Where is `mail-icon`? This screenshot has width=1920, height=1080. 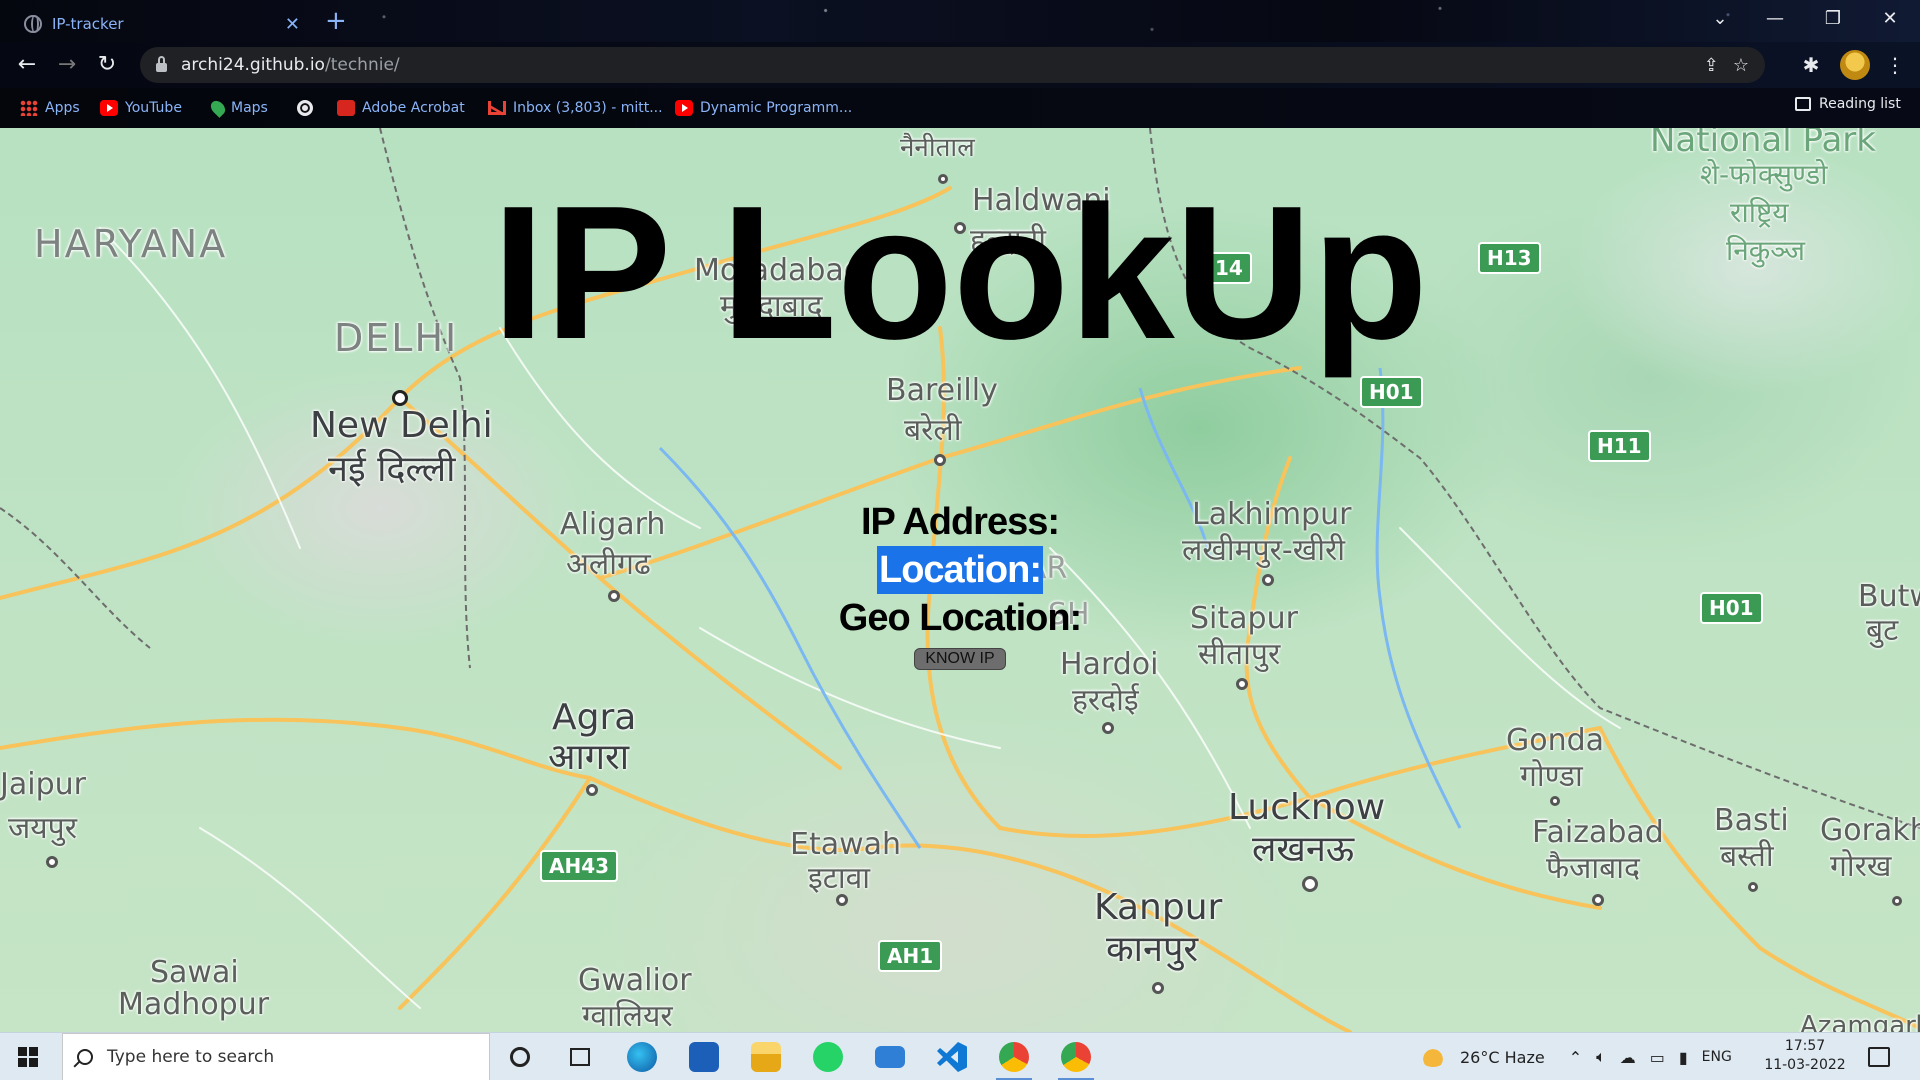 mail-icon is located at coordinates (890, 1057).